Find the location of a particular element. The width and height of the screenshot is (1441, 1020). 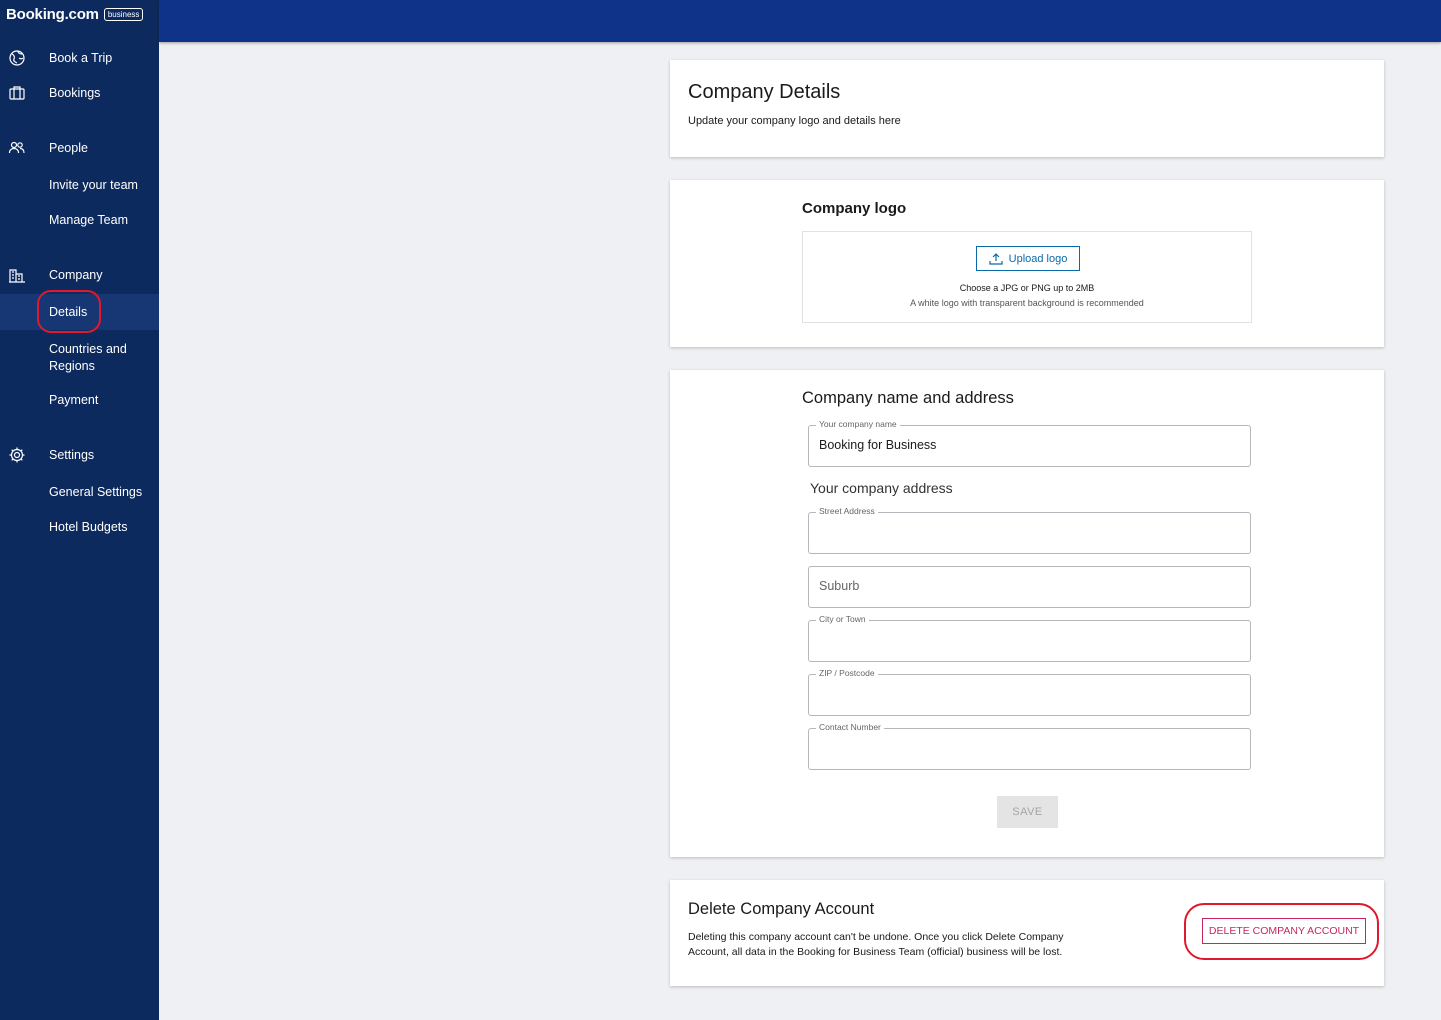

suburb-field is located at coordinates (1029, 587).